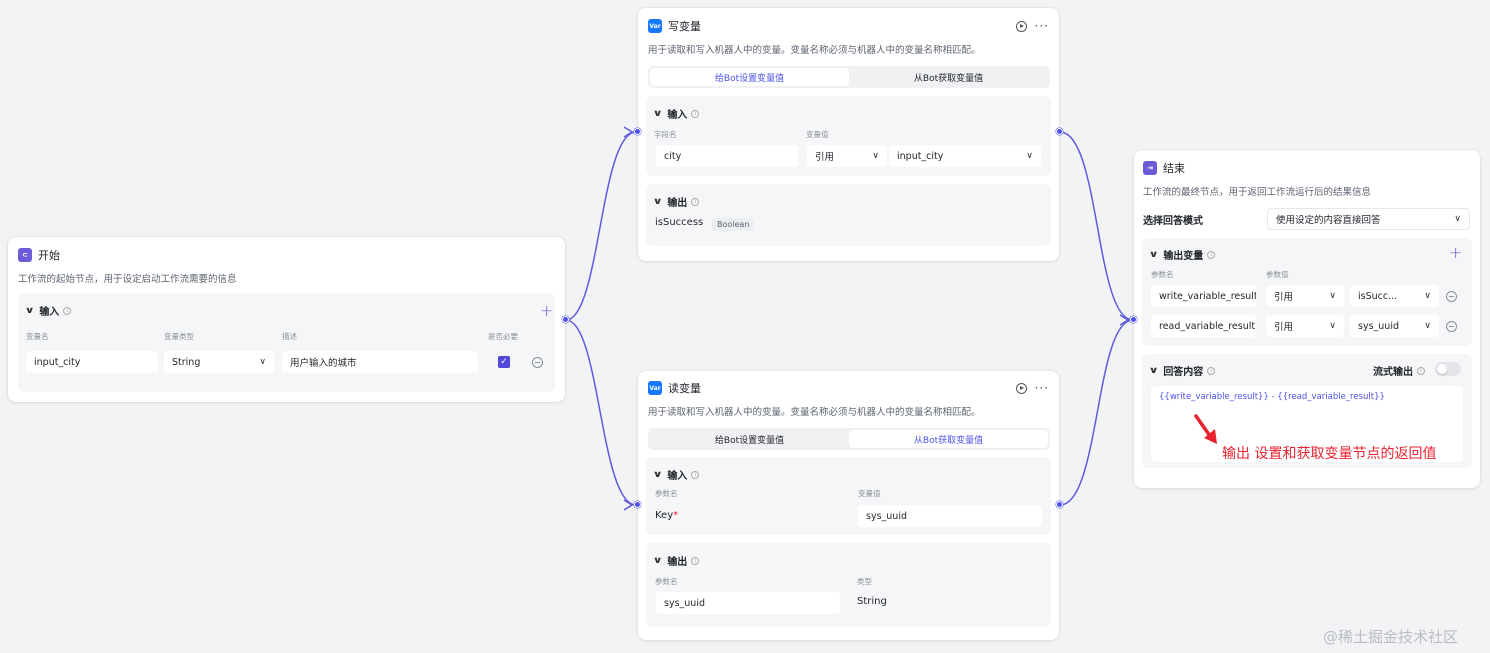 The image size is (1490, 653). Describe the element at coordinates (503, 336) in the screenshot. I see `col-label-required: 是否必要` at that location.